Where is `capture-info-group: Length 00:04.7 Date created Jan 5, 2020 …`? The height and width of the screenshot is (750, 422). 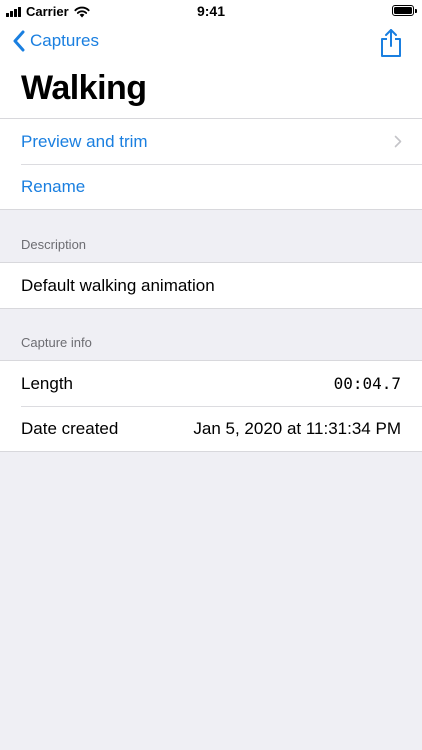
capture-info-group: Length 00:04.7 Date created Jan 5, 2020 … is located at coordinates (211, 406).